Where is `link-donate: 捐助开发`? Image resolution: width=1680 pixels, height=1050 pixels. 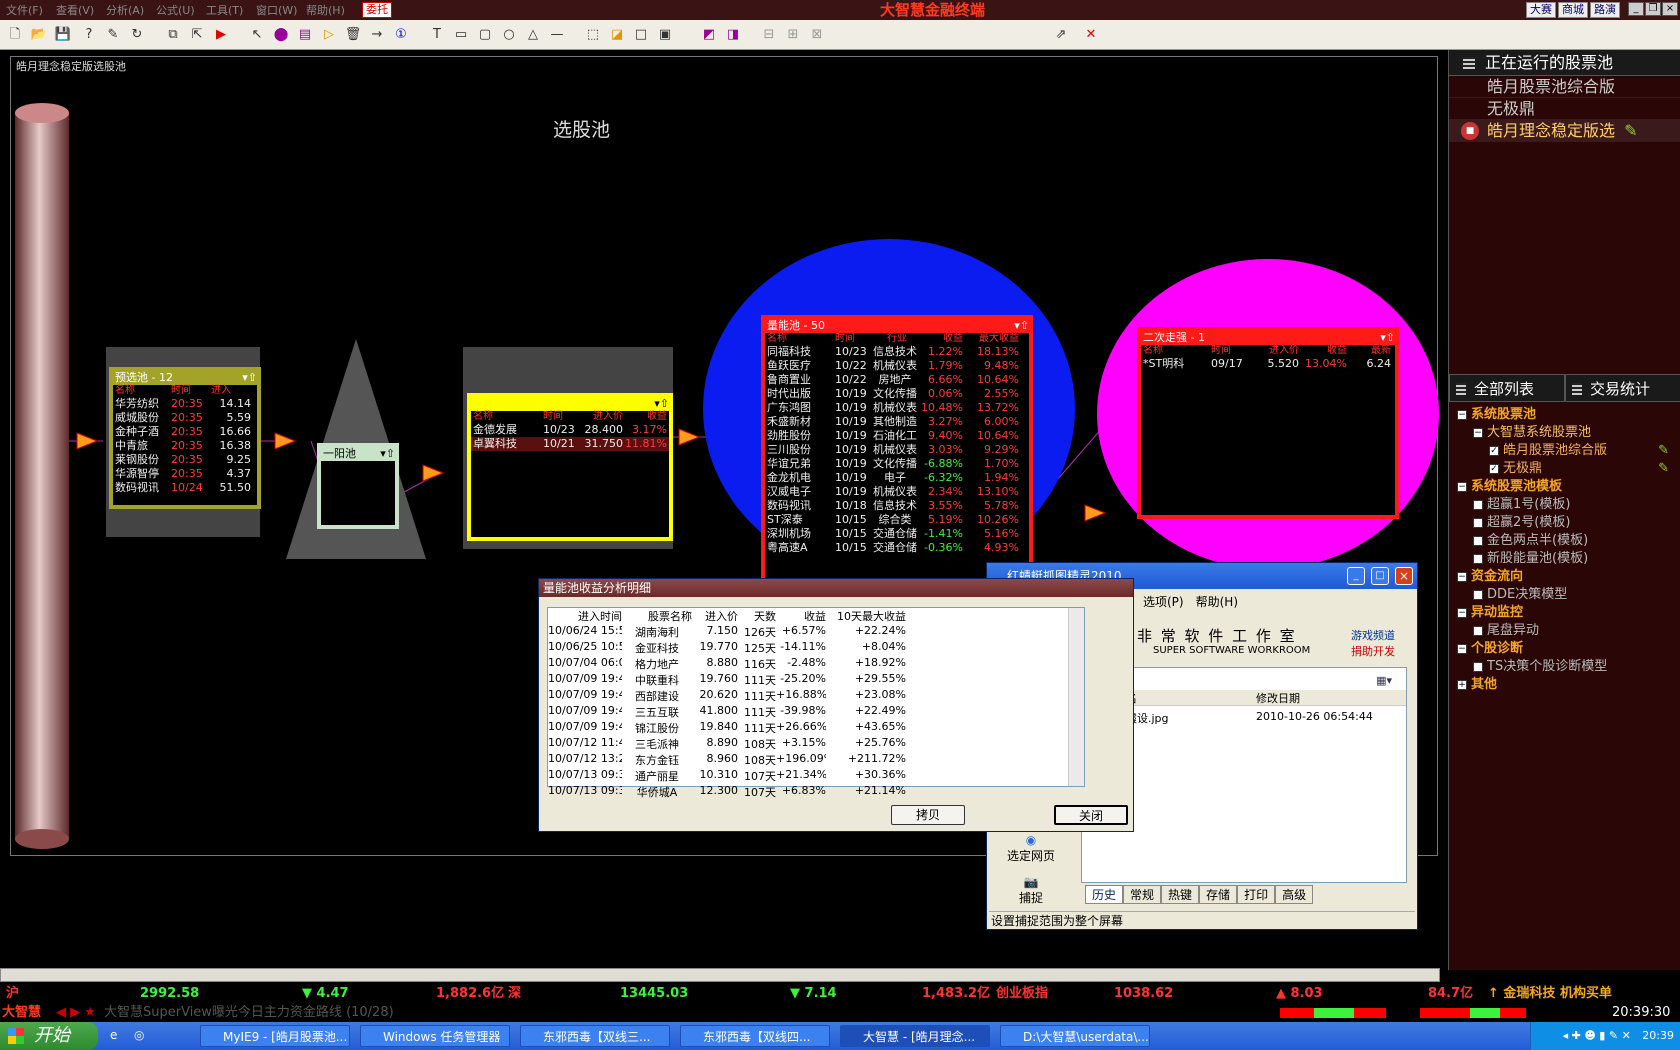 link-donate: 捐助开发 is located at coordinates (1373, 651).